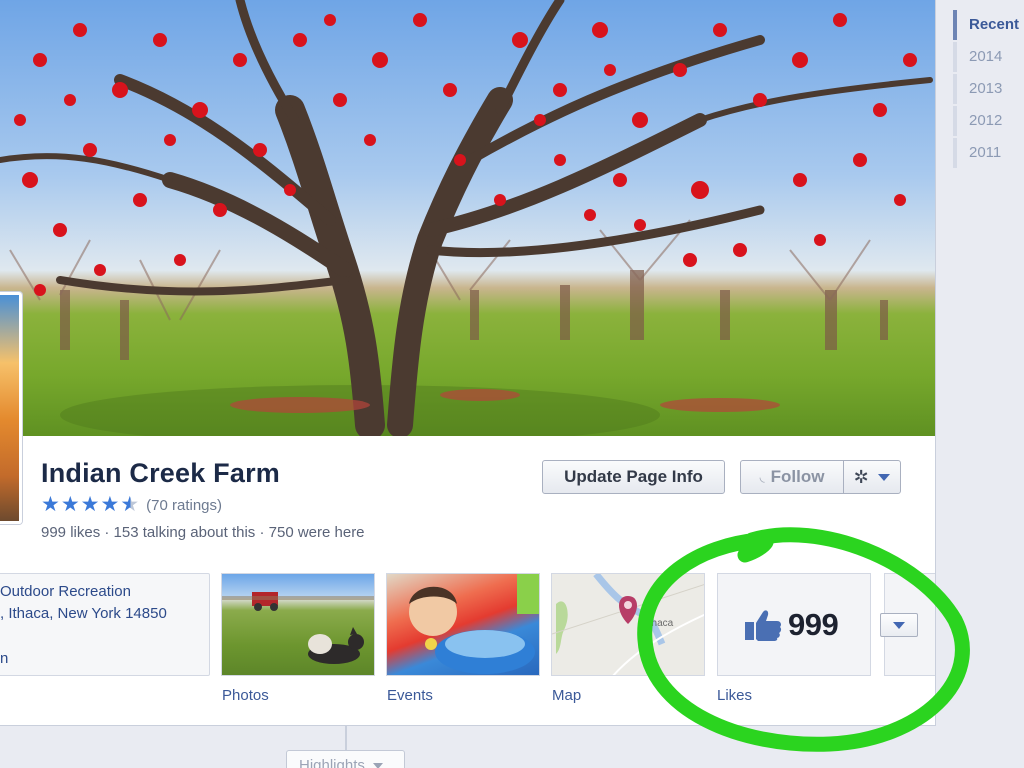  Describe the element at coordinates (346, 738) in the screenshot. I see `timeline-connector` at that location.